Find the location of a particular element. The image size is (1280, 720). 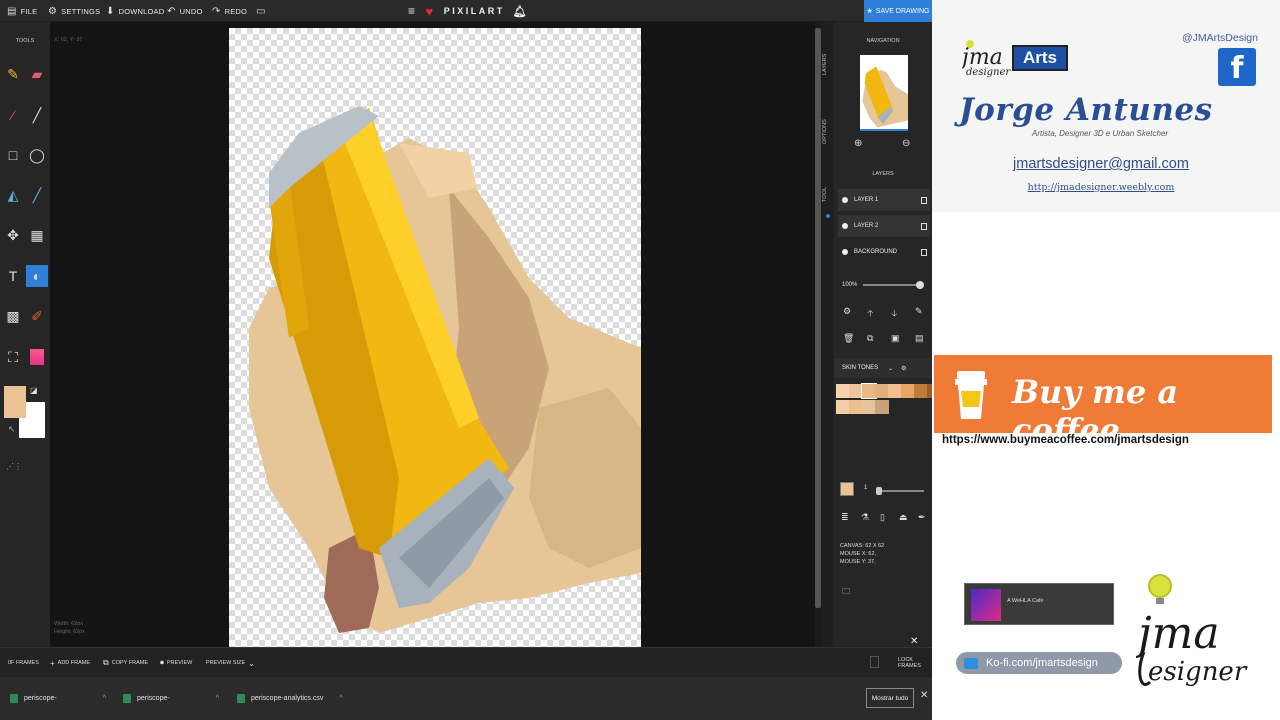

gradient-icon is located at coordinates (37, 357).